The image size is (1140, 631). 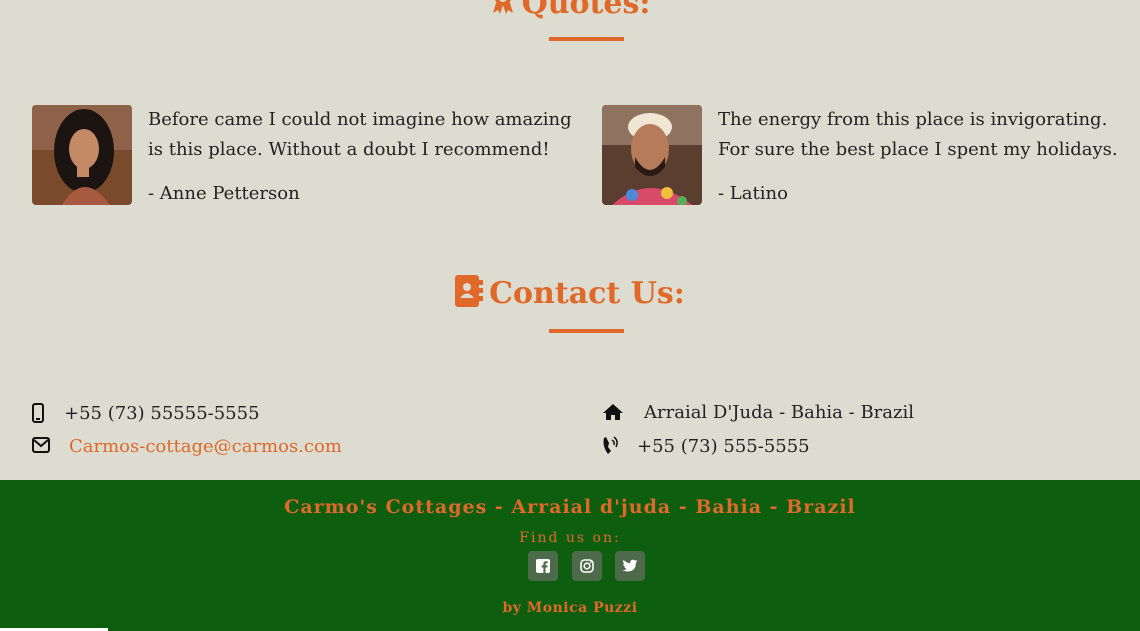 I want to click on quotes-underline, so click(x=586, y=39).